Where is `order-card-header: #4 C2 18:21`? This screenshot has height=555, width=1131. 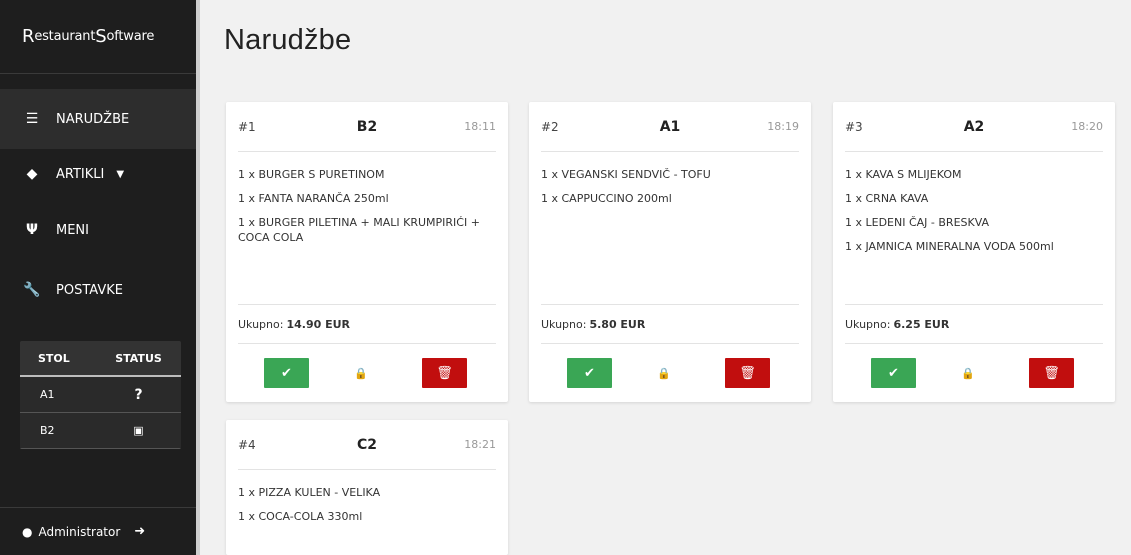 order-card-header: #4 C2 18:21 is located at coordinates (367, 445).